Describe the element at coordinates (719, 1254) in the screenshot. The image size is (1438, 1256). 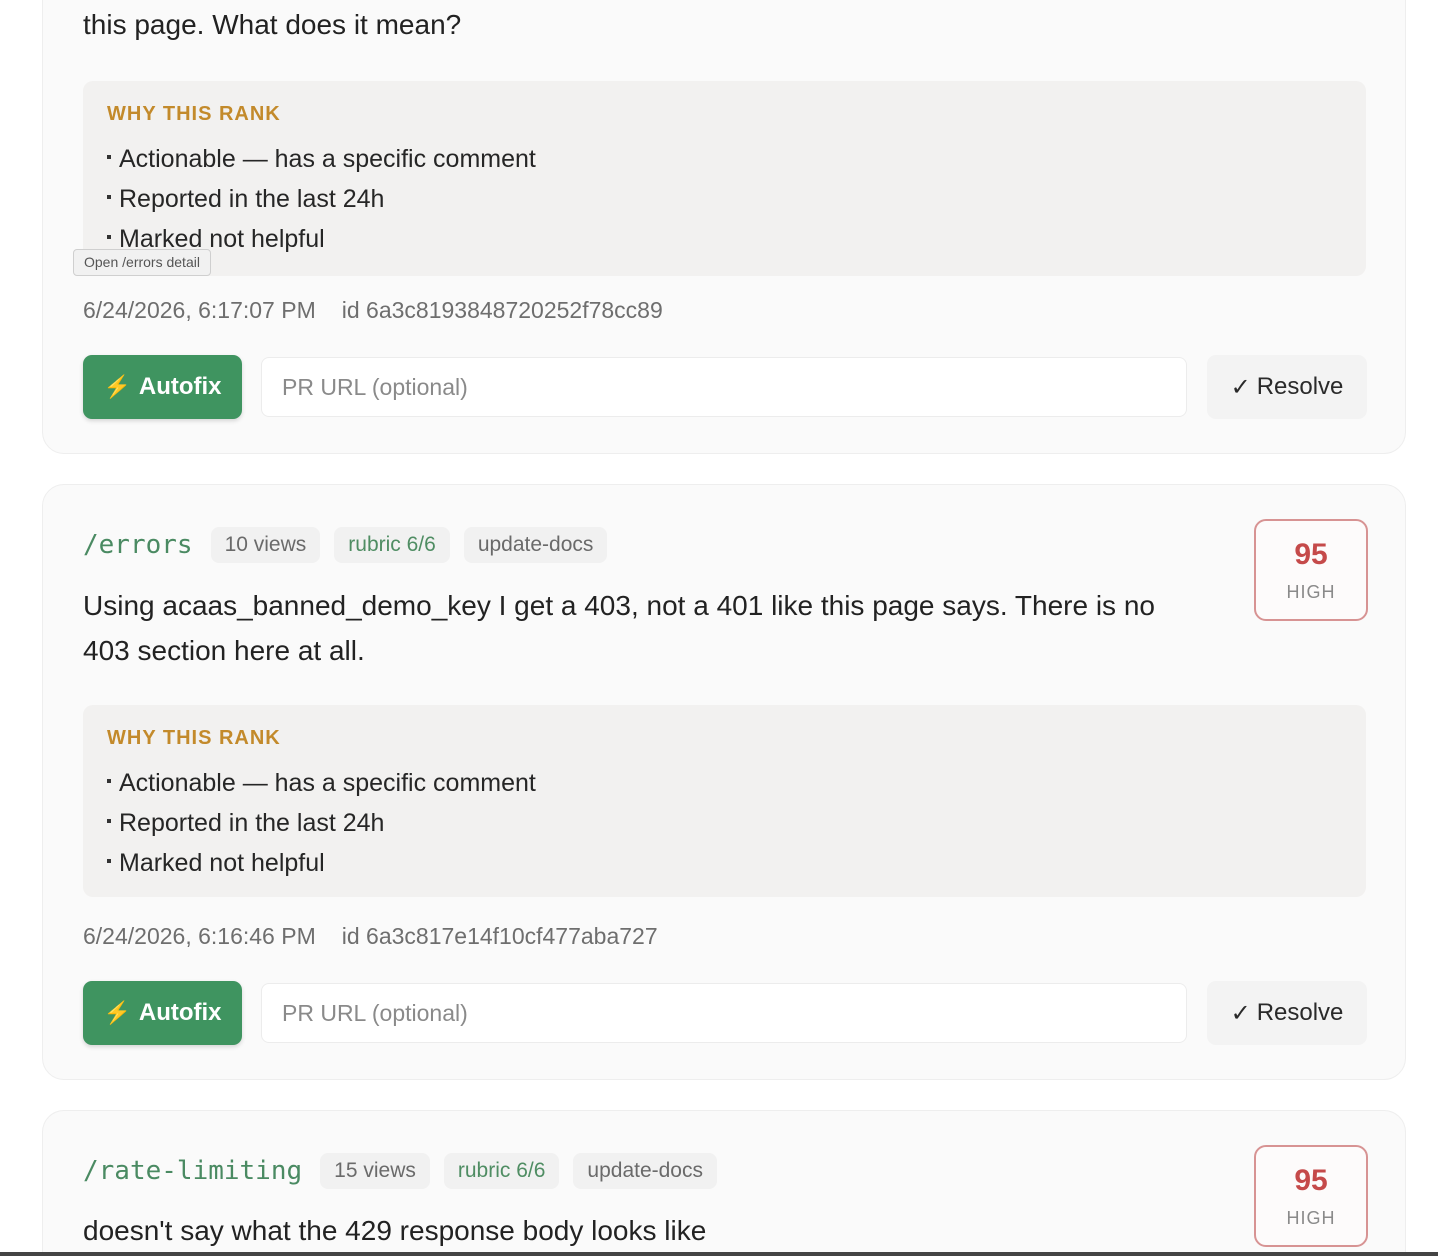
I see `window-bottom-edge` at that location.